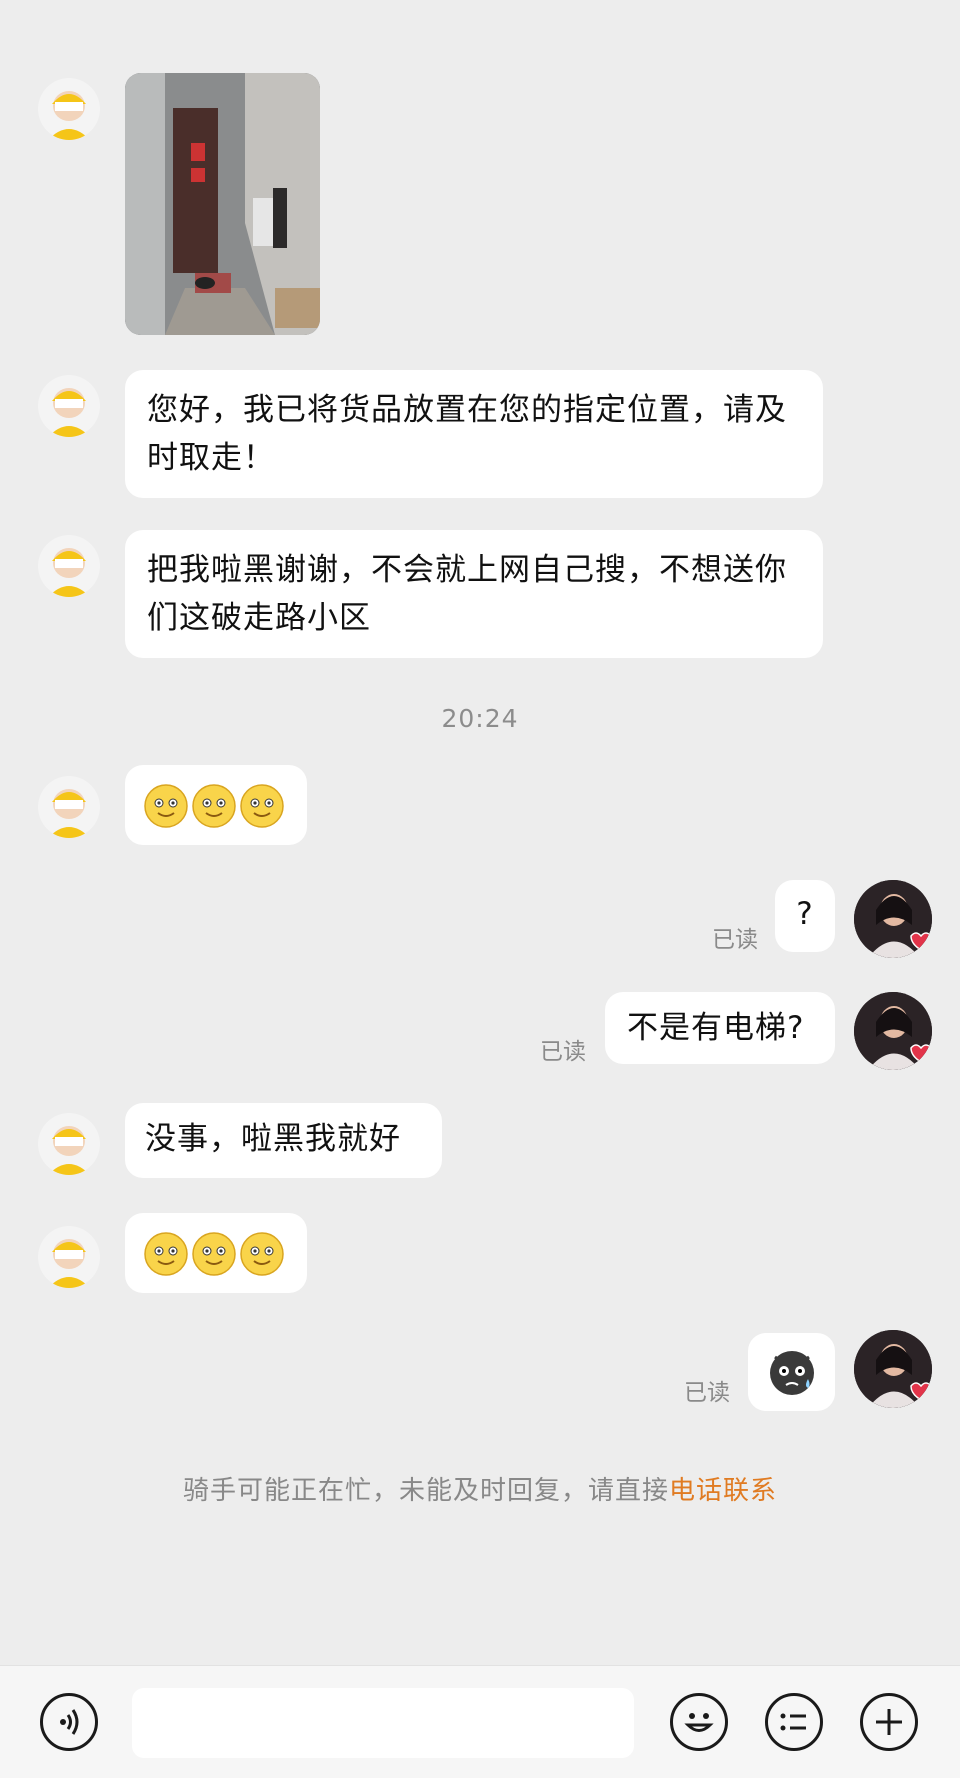 The width and height of the screenshot is (960, 1778). What do you see at coordinates (716, 1028) in the screenshot?
I see `message-text: 不是有电梯?` at bounding box center [716, 1028].